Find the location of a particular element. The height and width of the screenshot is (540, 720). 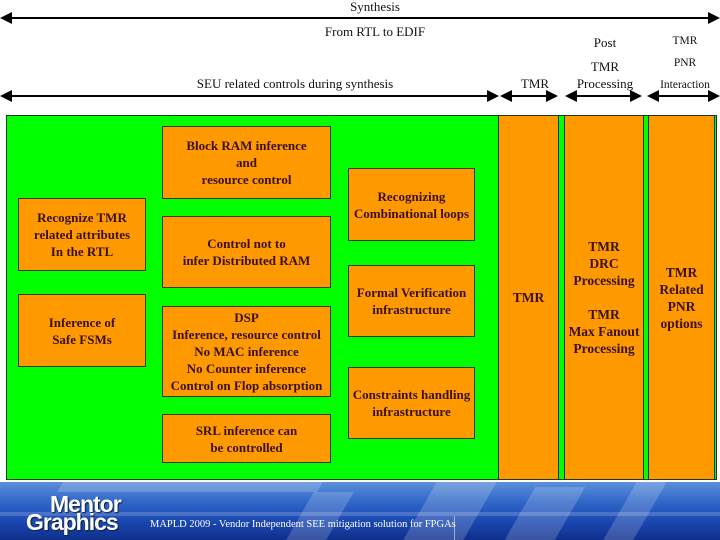

srl-box: SRL inference can be controlled is located at coordinates (246, 438).